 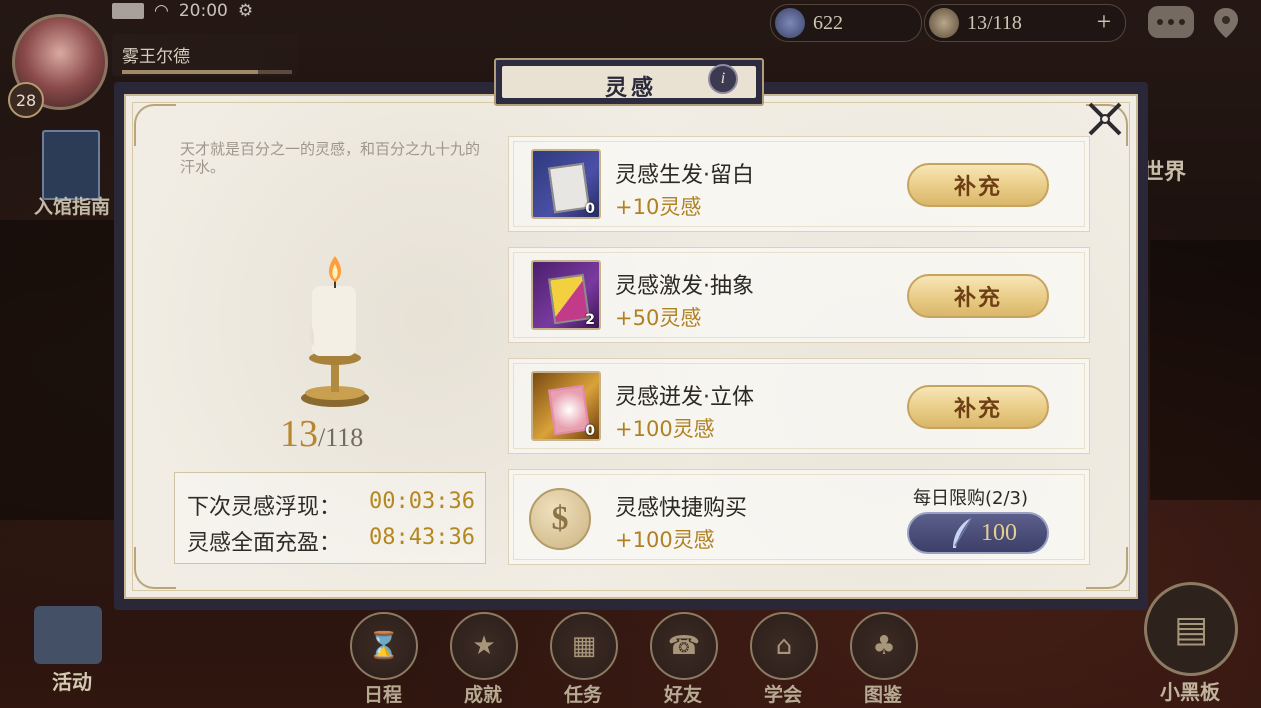 I want to click on timer-box: 下次灵感浮现： 00:03:36 灵感全面充盈： 08:43:36, so click(x=330, y=518).